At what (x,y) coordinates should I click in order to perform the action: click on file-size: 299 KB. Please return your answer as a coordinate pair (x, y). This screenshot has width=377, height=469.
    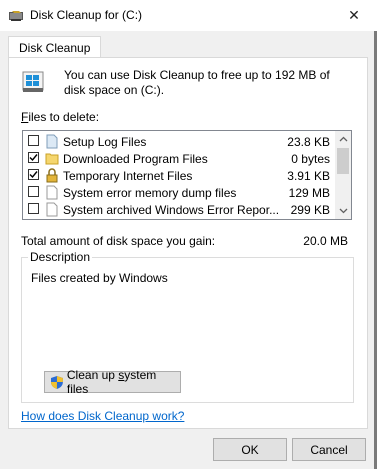
    Looking at the image, I should click on (310, 210).